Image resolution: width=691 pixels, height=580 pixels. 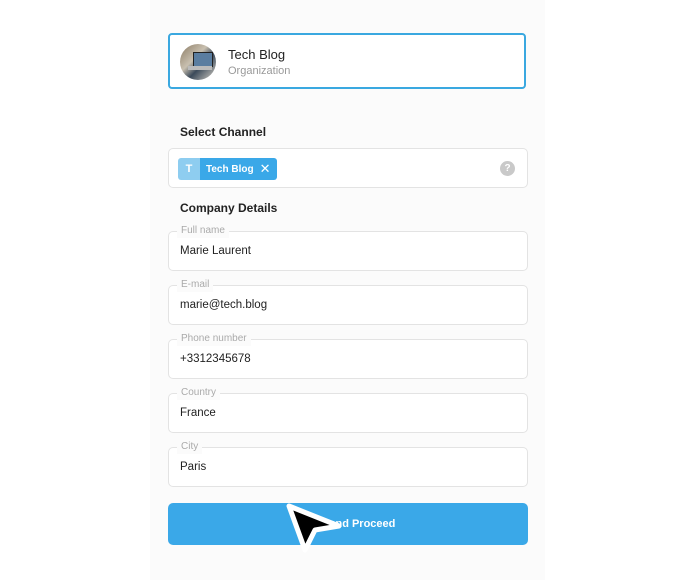 I want to click on country-field: Country, so click(x=348, y=409).